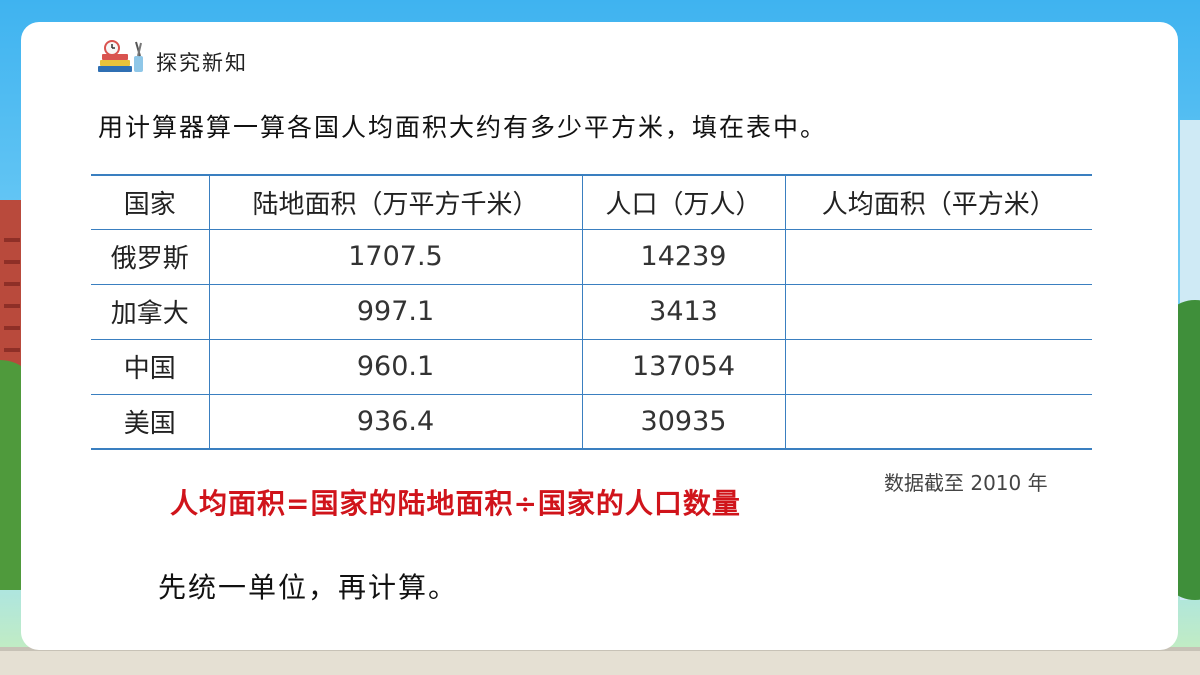 This screenshot has height=675, width=1200. I want to click on population-cell: 14239, so click(684, 257).